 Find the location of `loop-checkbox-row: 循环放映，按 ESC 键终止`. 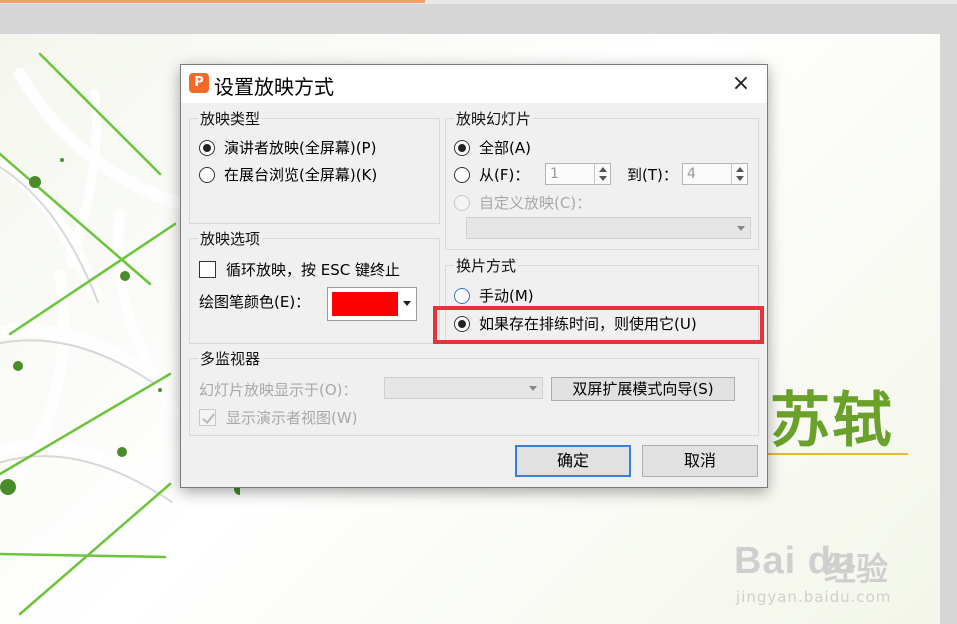

loop-checkbox-row: 循环放映，按 ESC 键终止 is located at coordinates (299, 269).